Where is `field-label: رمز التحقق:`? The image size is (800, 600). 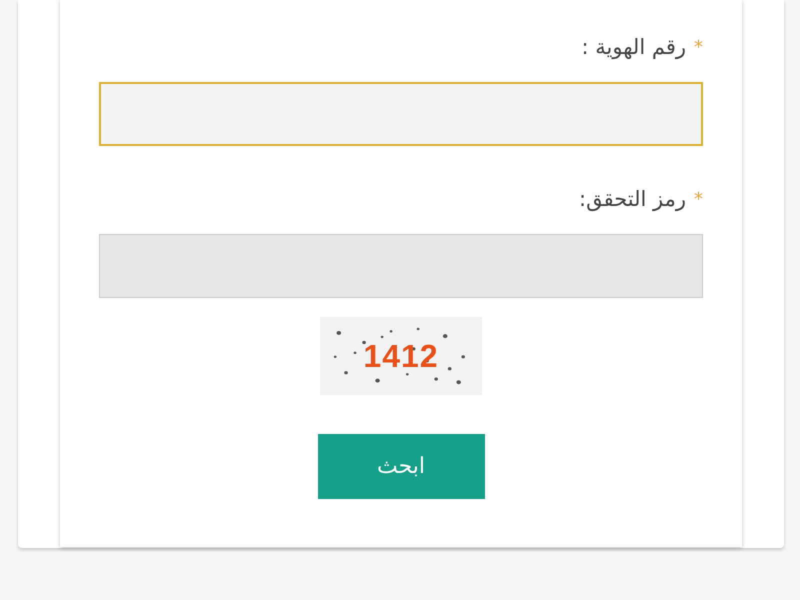
field-label: رمز التحقق: is located at coordinates (632, 199).